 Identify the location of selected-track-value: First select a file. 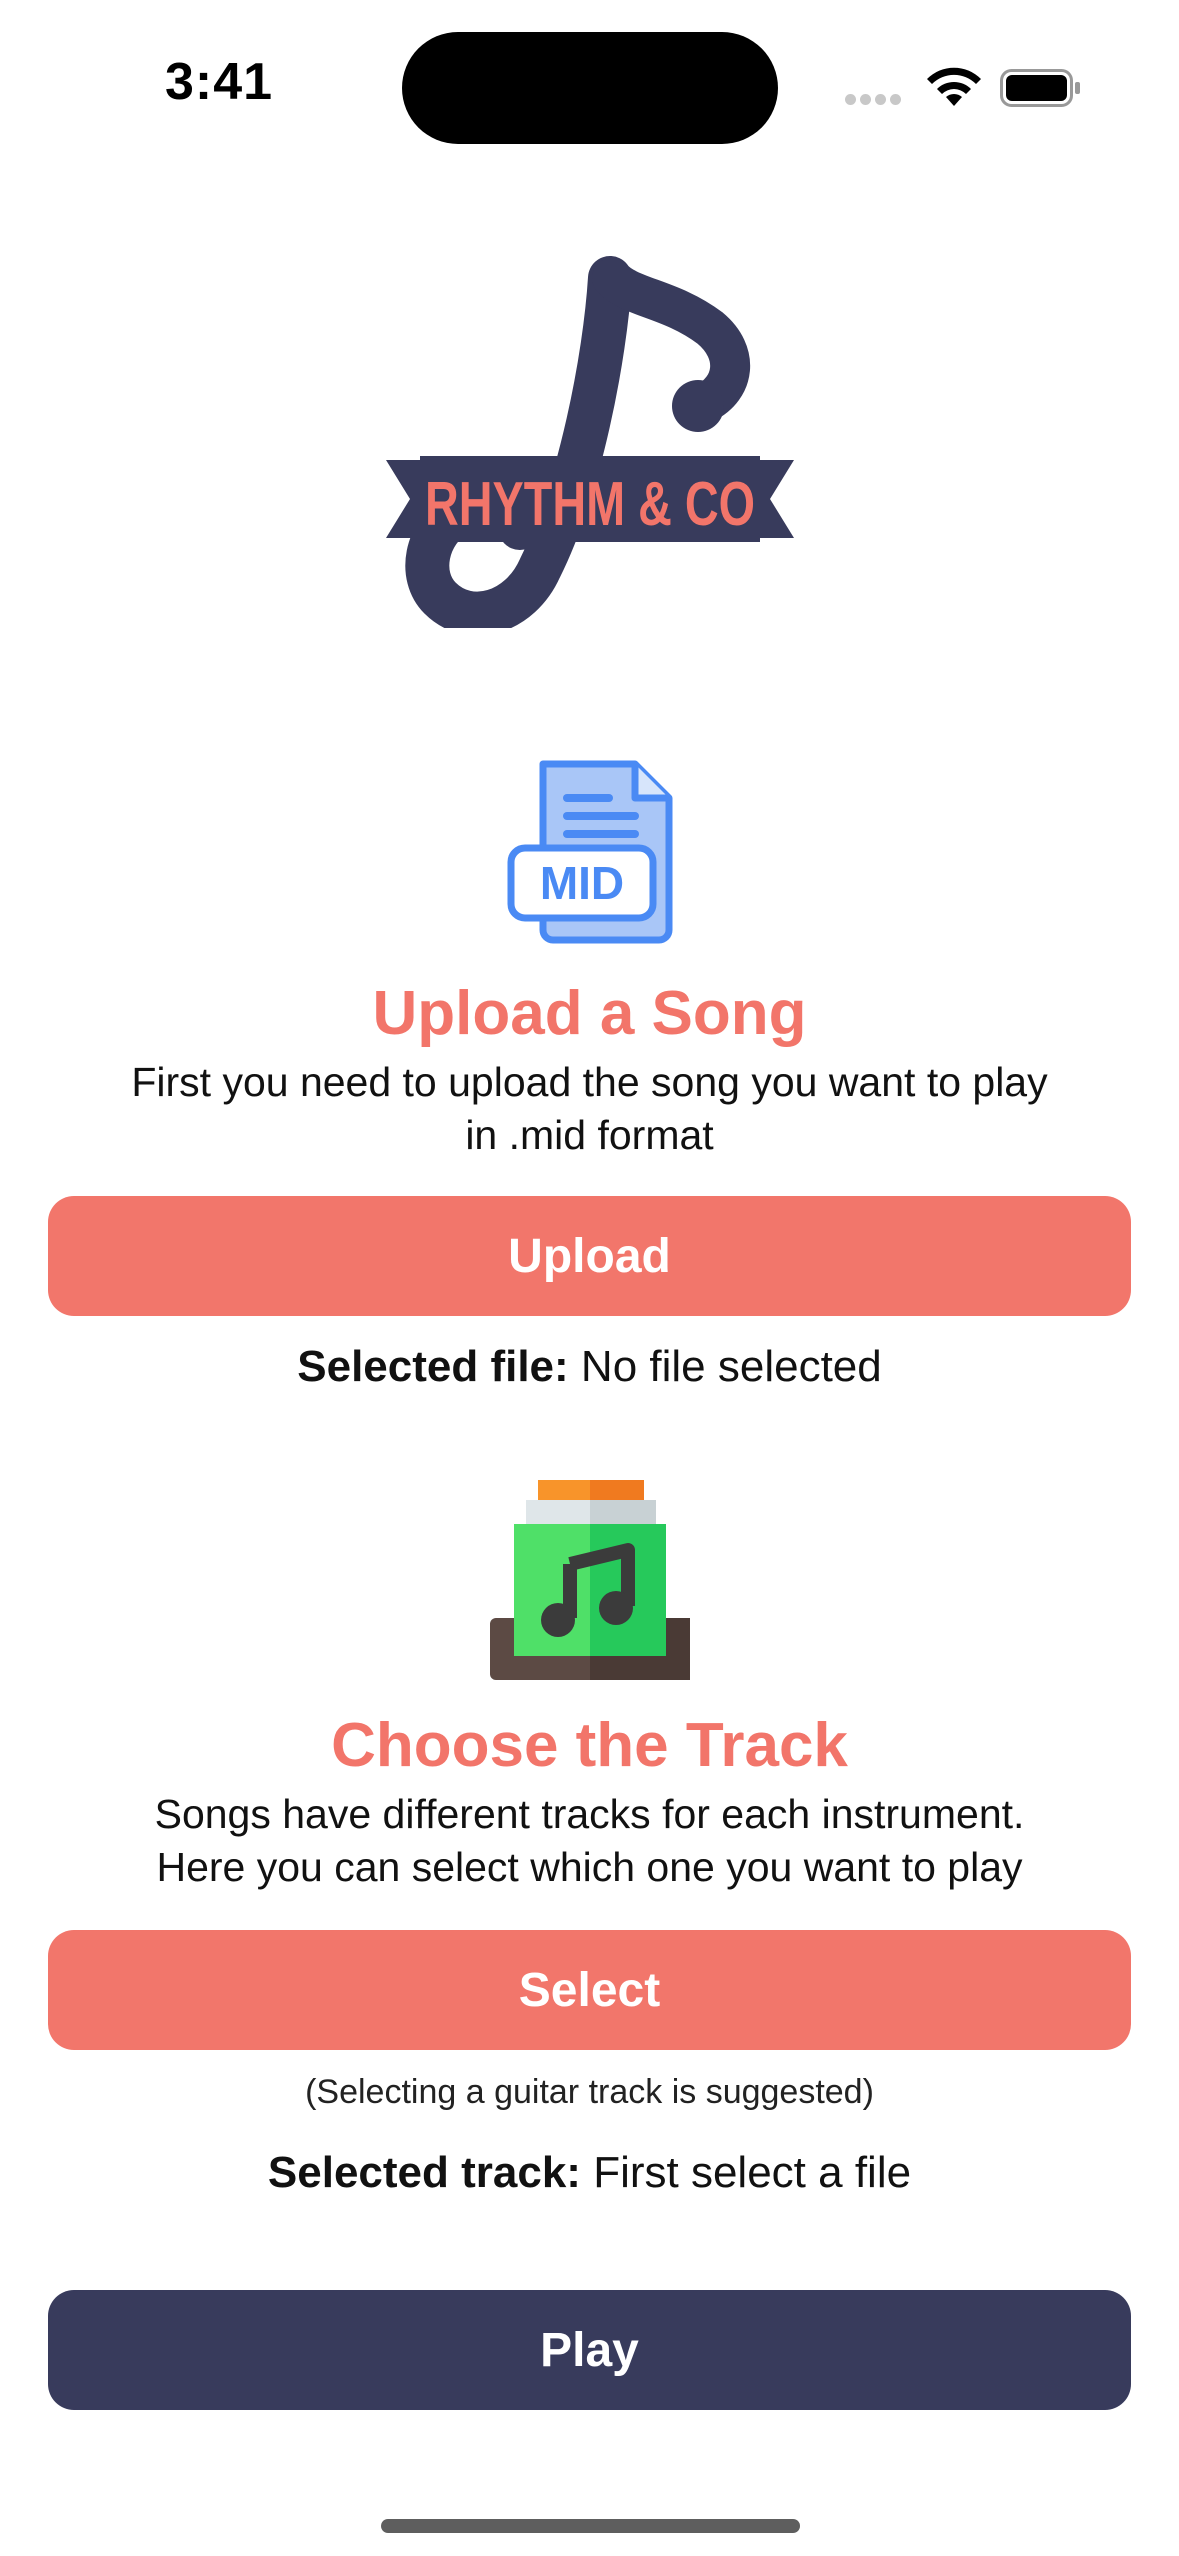
(752, 2172).